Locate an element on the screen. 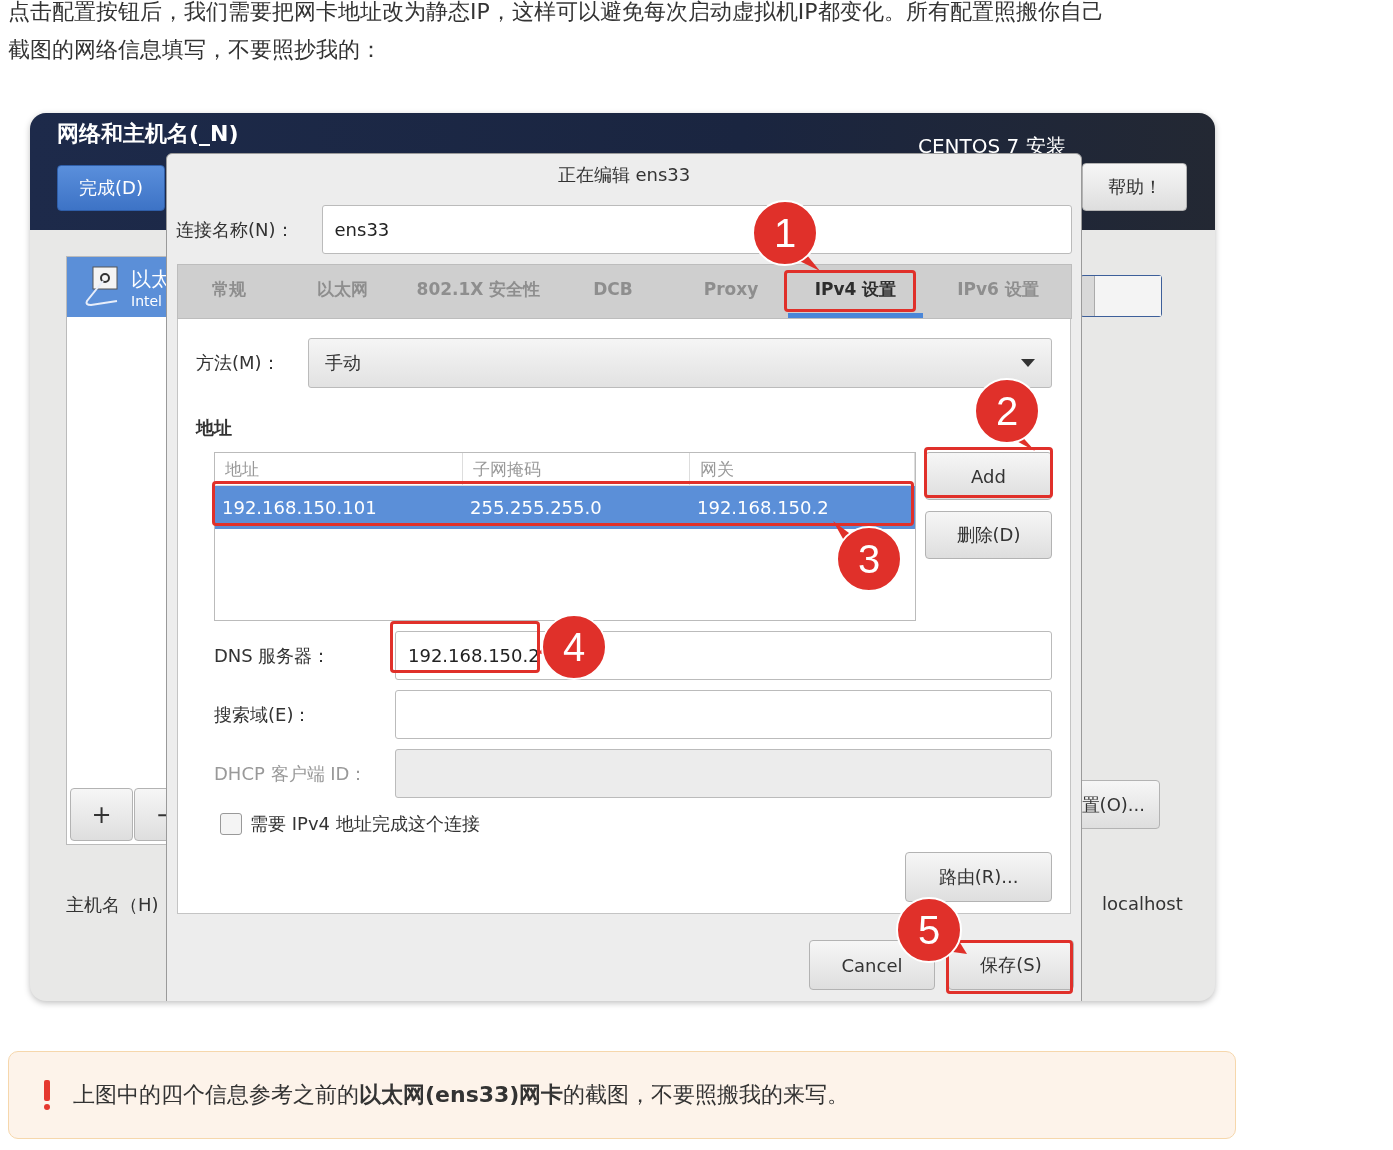  column-header: 网关 is located at coordinates (802, 469).